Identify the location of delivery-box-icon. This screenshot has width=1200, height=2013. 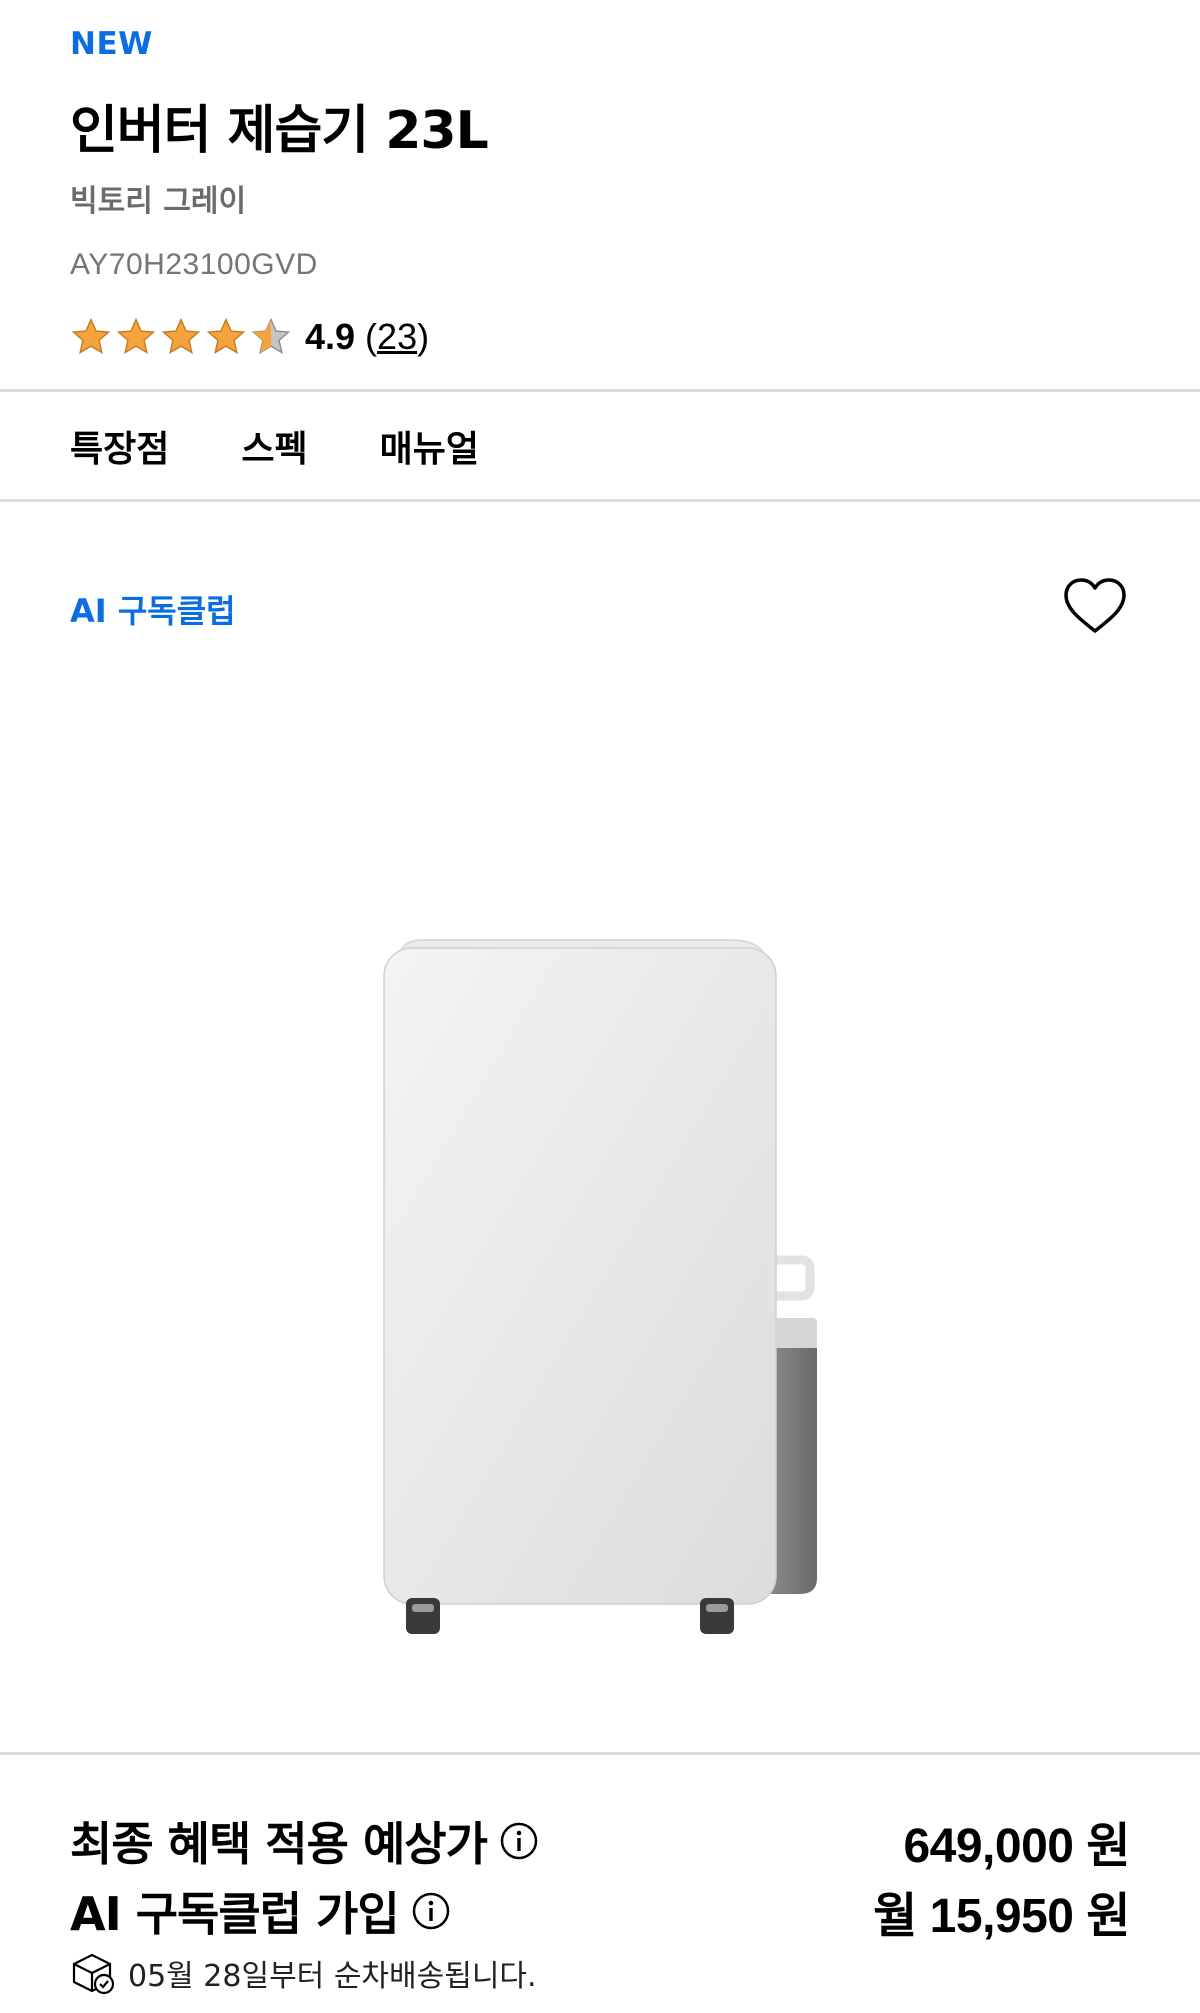
(93, 1974).